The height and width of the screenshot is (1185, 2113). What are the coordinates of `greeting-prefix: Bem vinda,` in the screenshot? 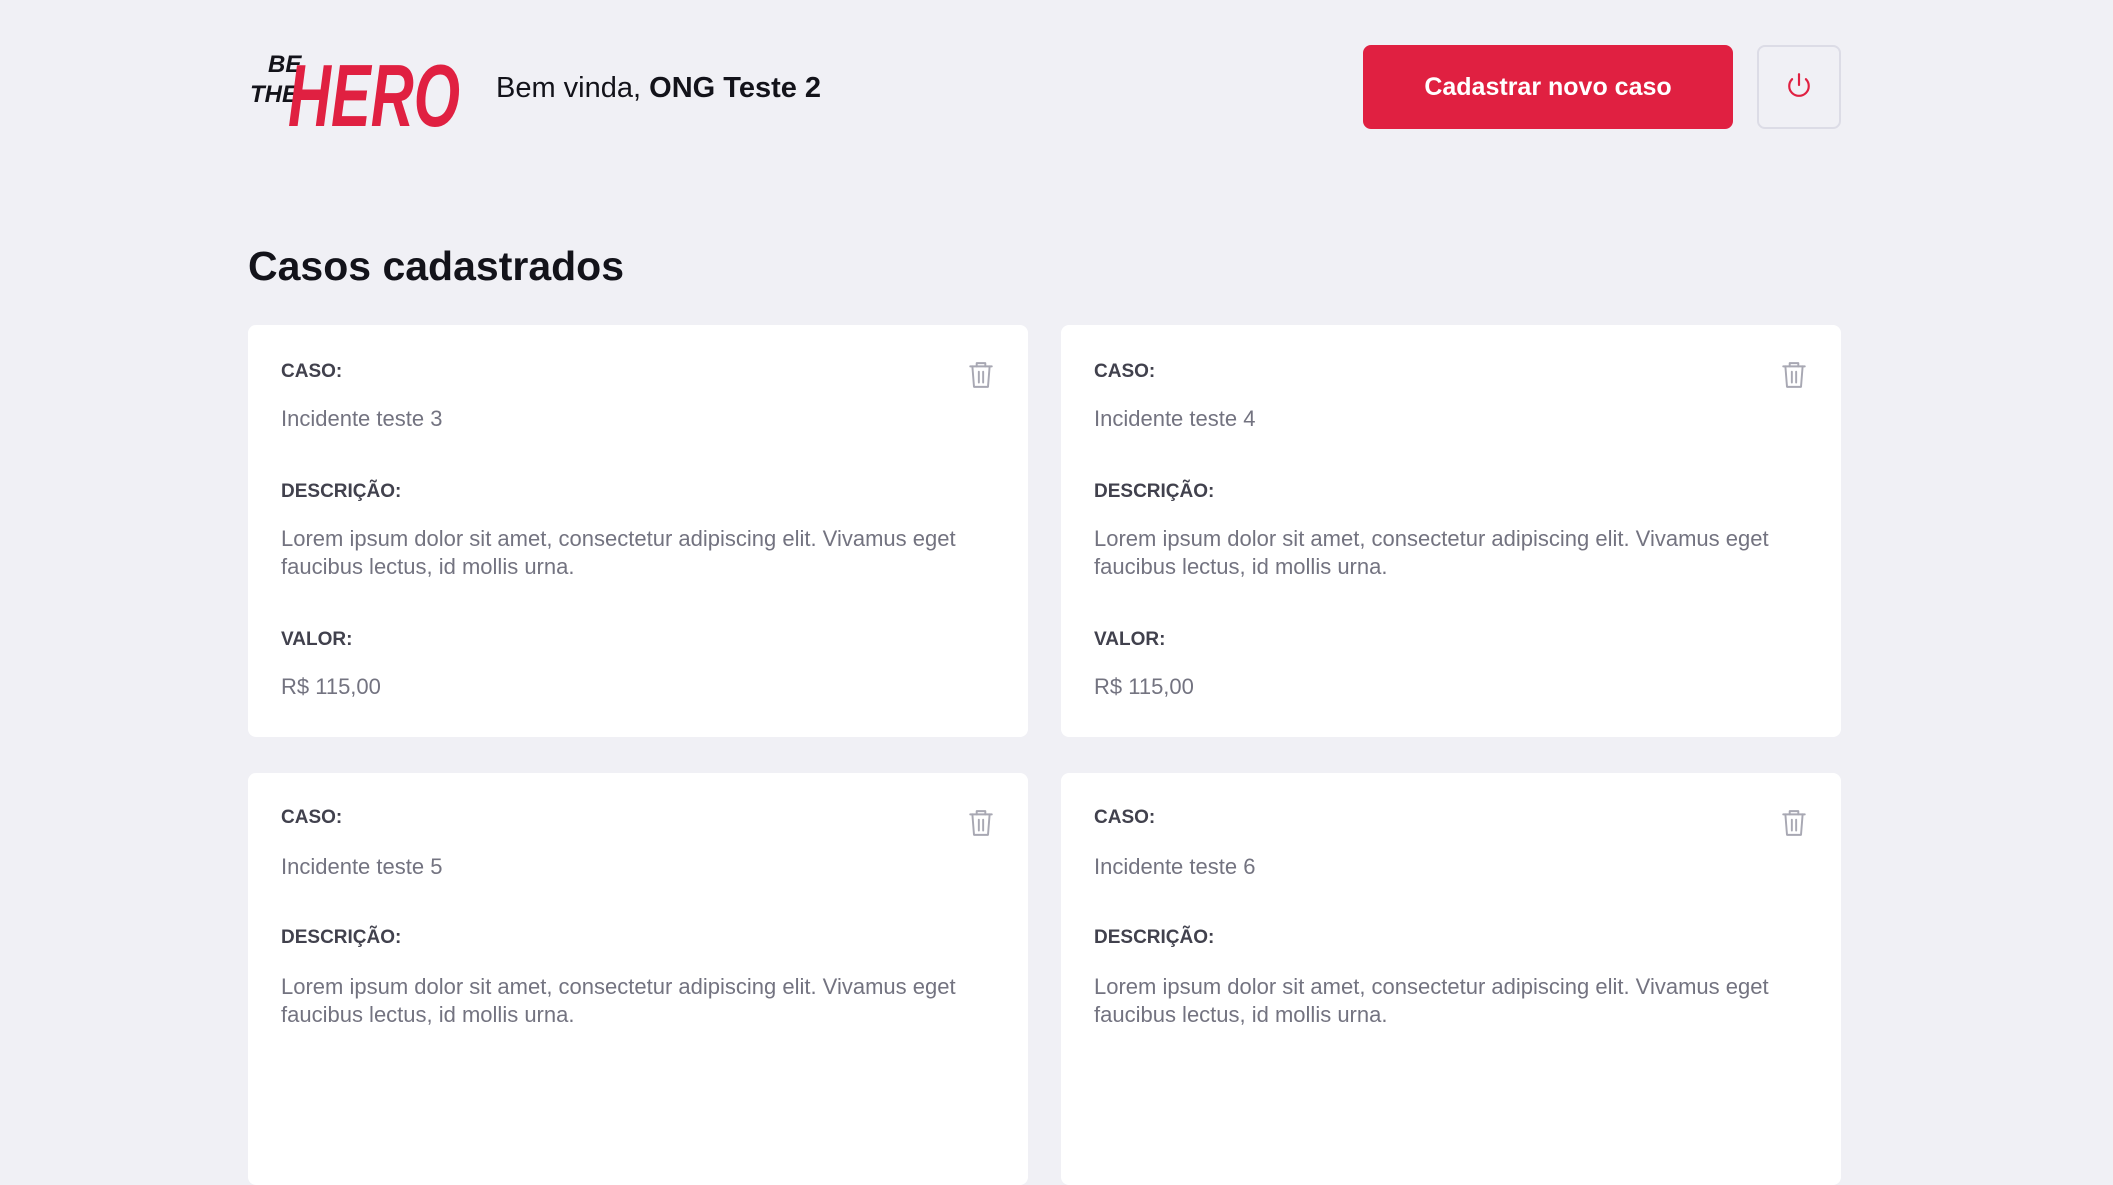 It's located at (573, 88).